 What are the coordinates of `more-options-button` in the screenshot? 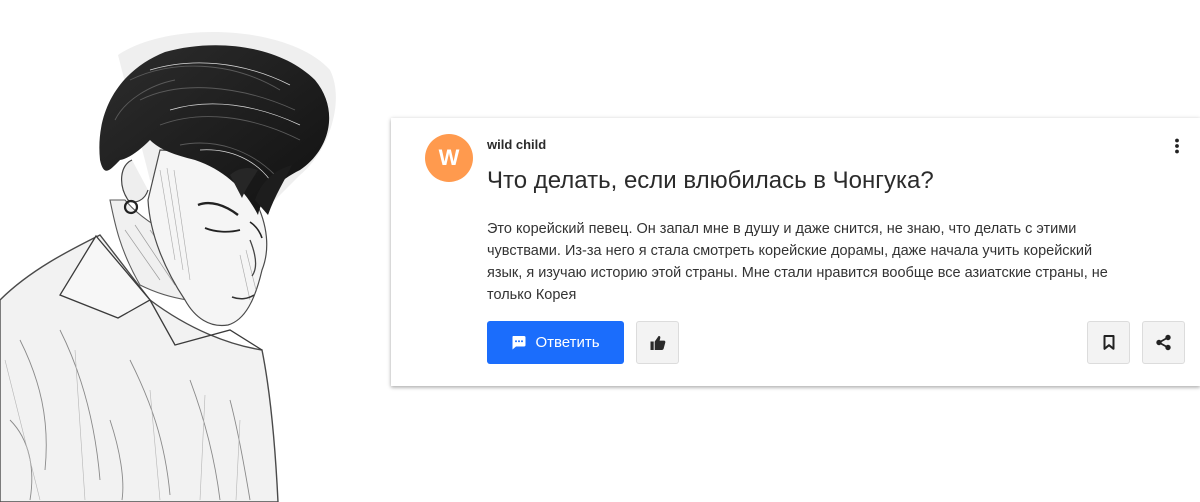 It's located at (1177, 146).